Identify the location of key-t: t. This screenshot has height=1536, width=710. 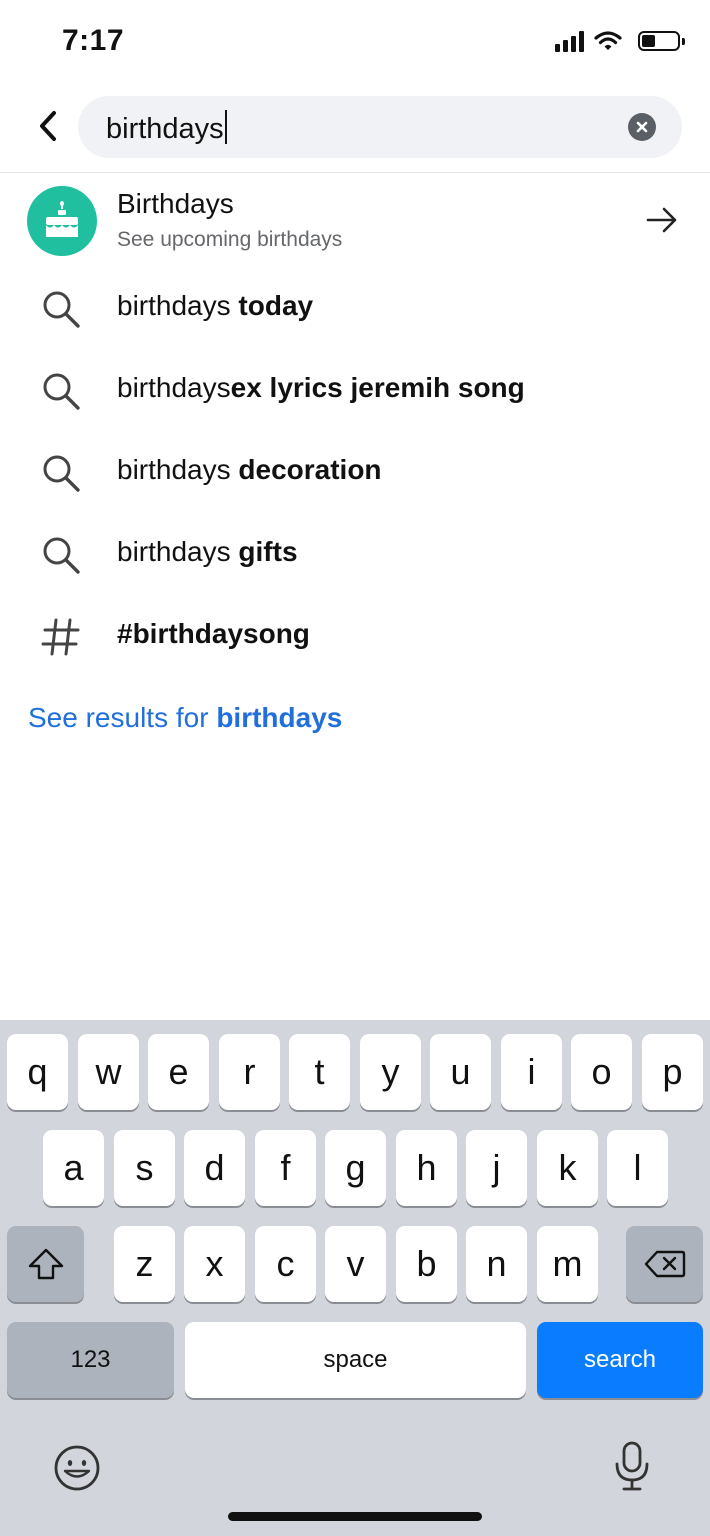
(319, 1072).